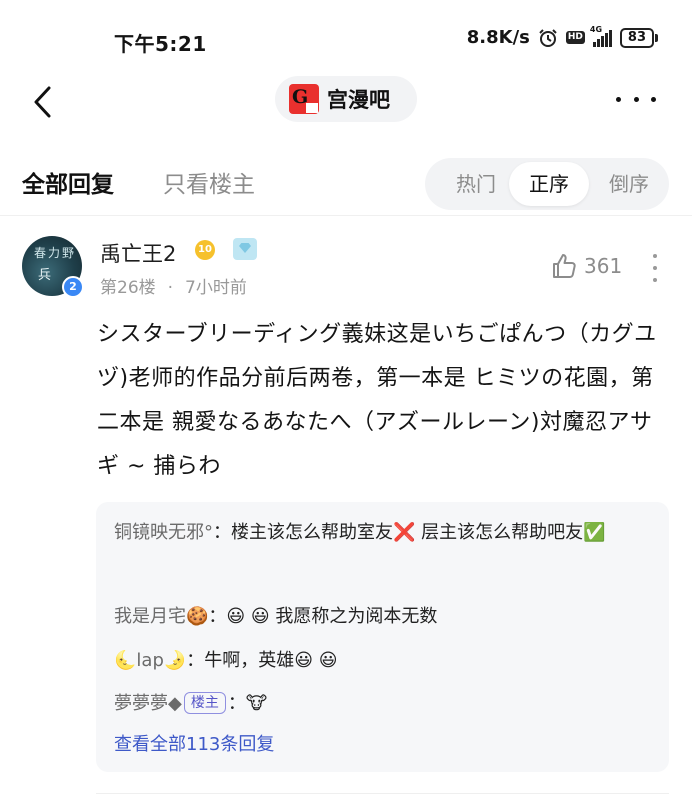 The image size is (692, 800). Describe the element at coordinates (209, 182) in the screenshot. I see `tab-only-op: 只看楼主` at that location.